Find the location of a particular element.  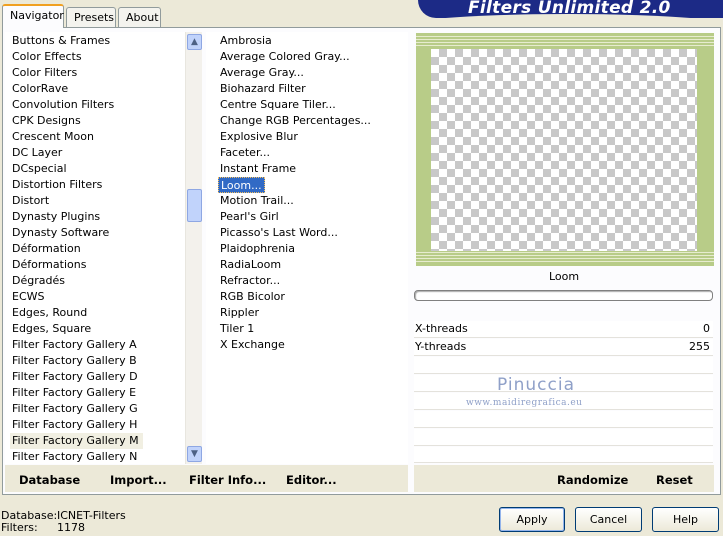

scroll-down-icon: ▼ is located at coordinates (194, 454).